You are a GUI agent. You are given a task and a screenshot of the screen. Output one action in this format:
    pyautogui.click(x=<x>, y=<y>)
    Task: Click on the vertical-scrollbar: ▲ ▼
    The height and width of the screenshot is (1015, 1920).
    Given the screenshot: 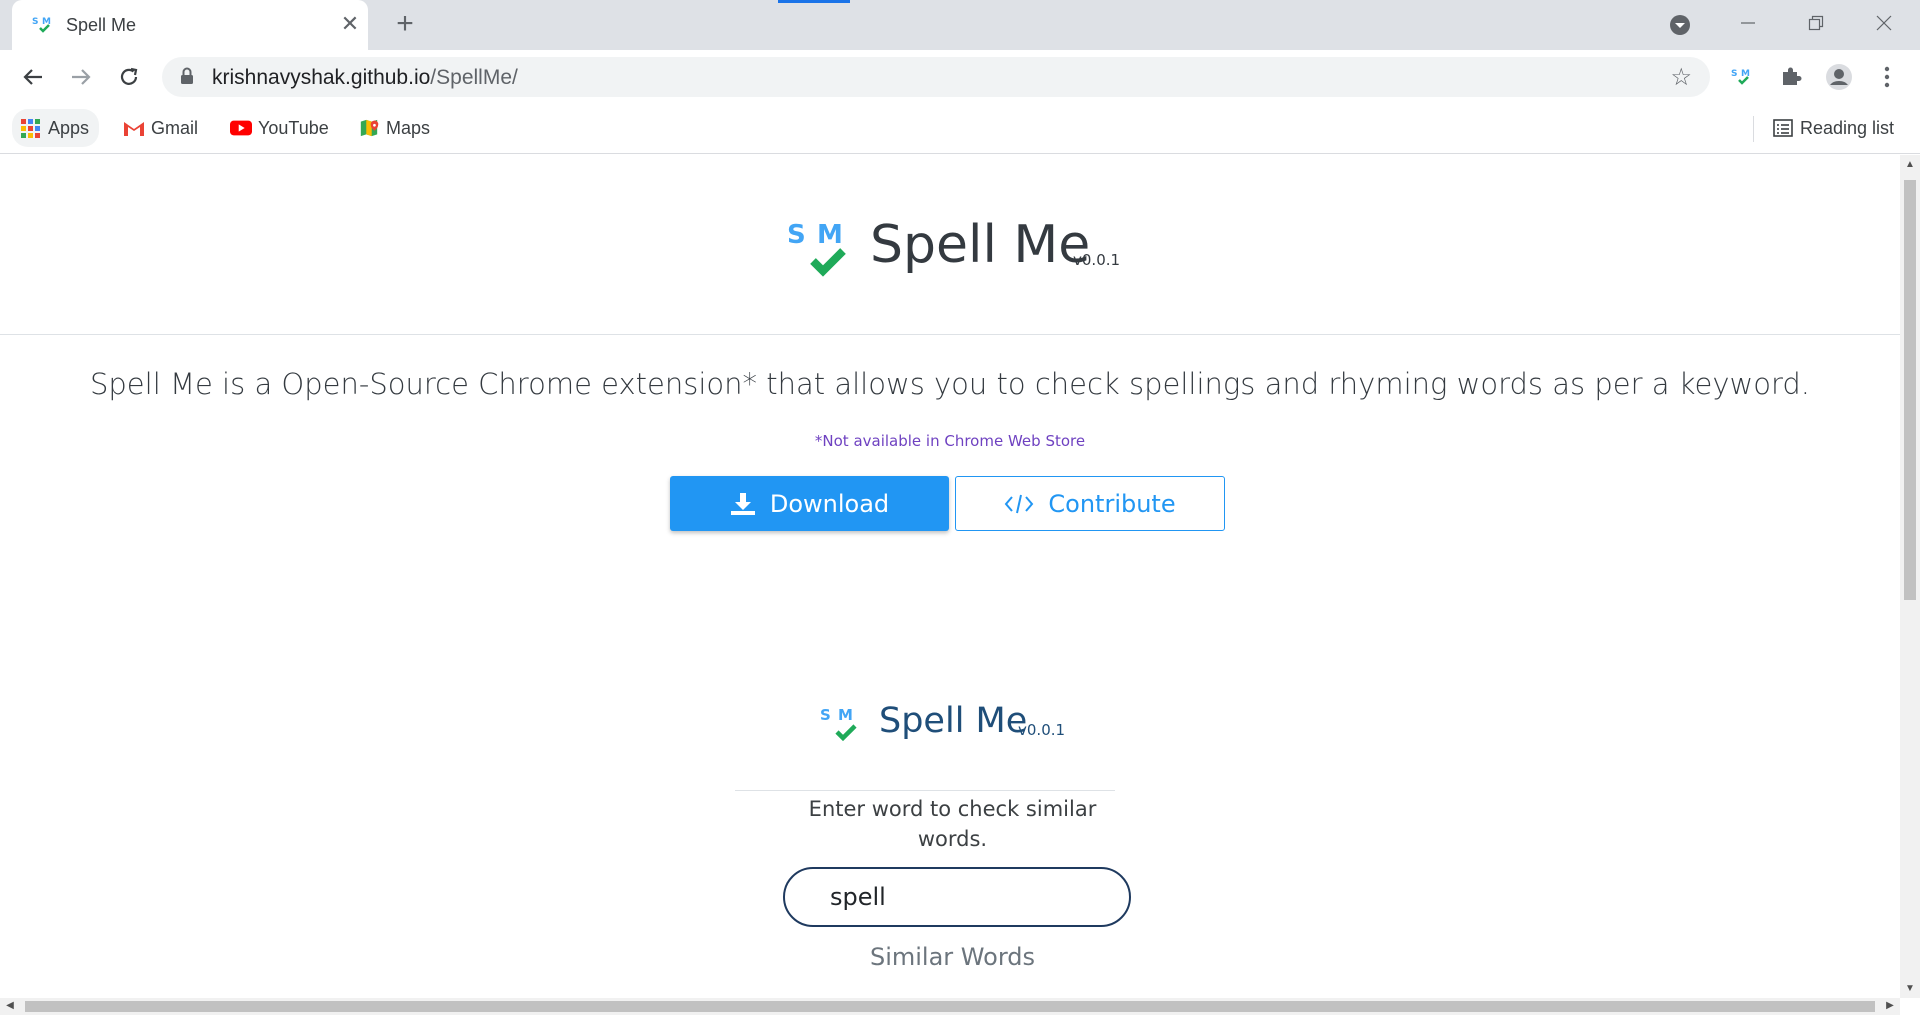 What is the action you would take?
    pyautogui.click(x=1910, y=576)
    